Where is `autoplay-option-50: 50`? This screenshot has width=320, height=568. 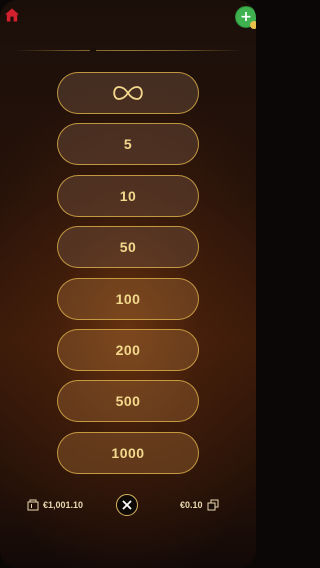 autoplay-option-50: 50 is located at coordinates (128, 247).